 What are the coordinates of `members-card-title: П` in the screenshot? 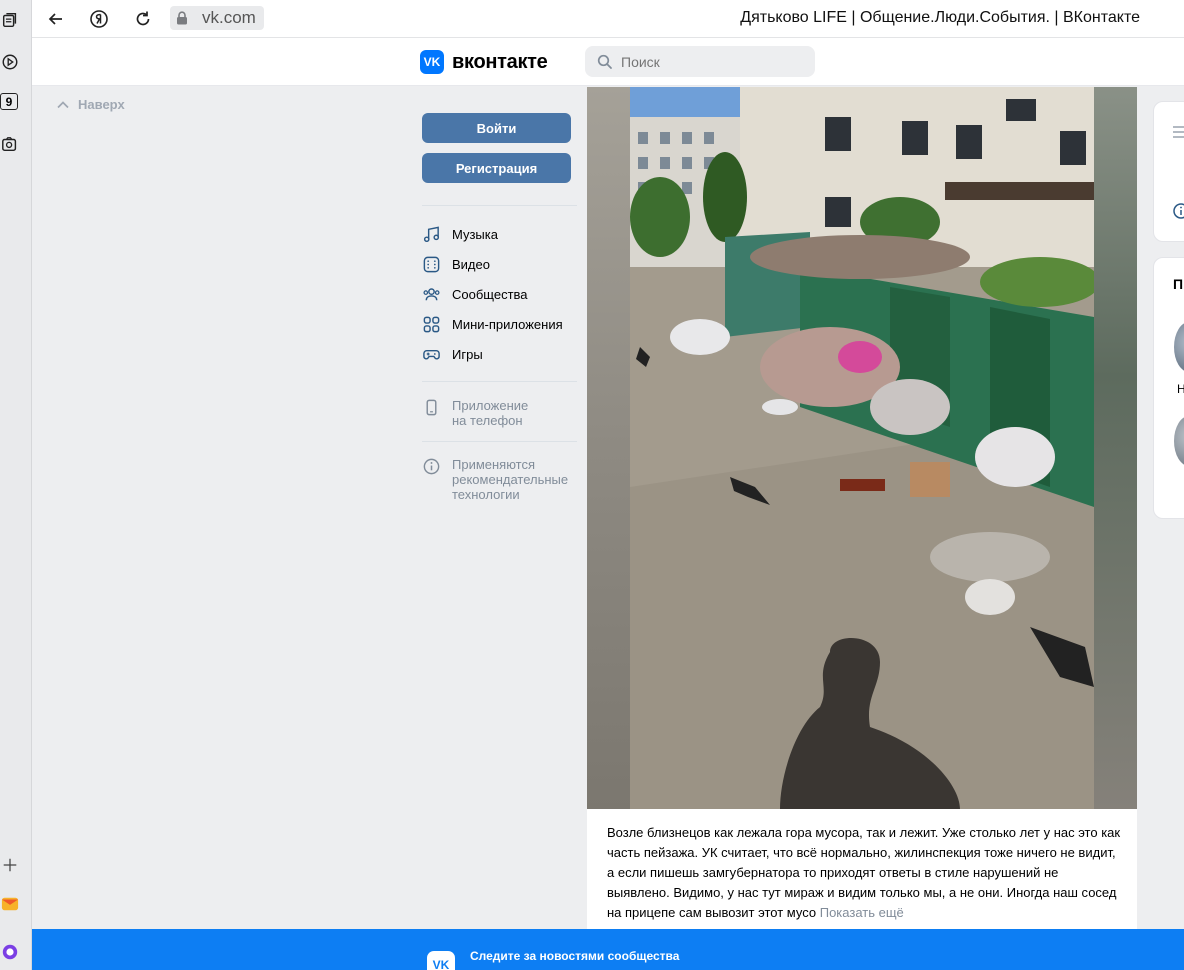 It's located at (1178, 284).